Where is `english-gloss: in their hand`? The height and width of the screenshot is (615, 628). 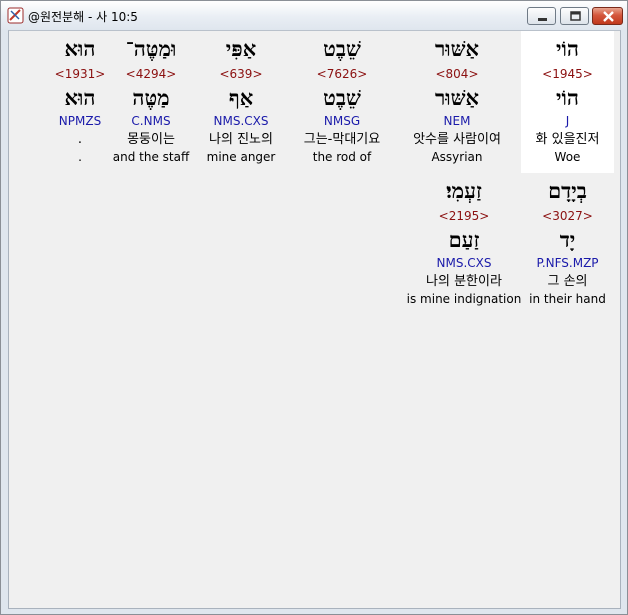 english-gloss: in their hand is located at coordinates (567, 299).